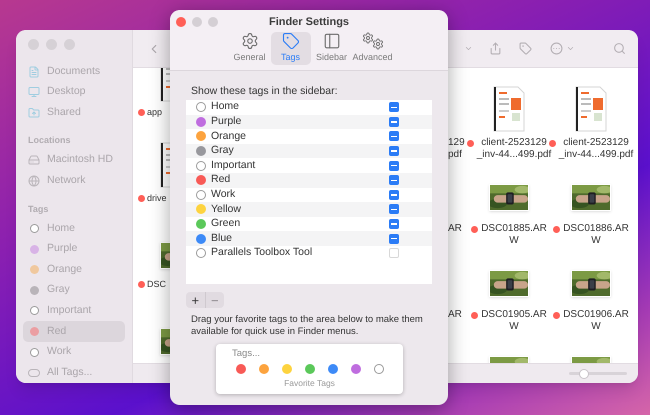  I want to click on toolbar-tab: Tags, so click(290, 48).